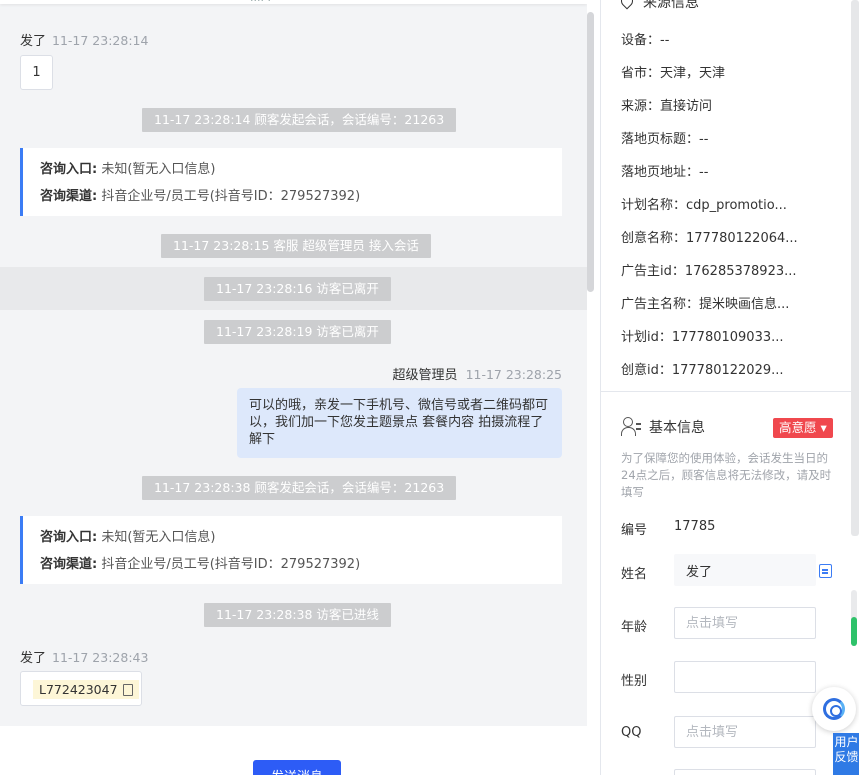  Describe the element at coordinates (634, 627) in the screenshot. I see `age-label: 年龄` at that location.